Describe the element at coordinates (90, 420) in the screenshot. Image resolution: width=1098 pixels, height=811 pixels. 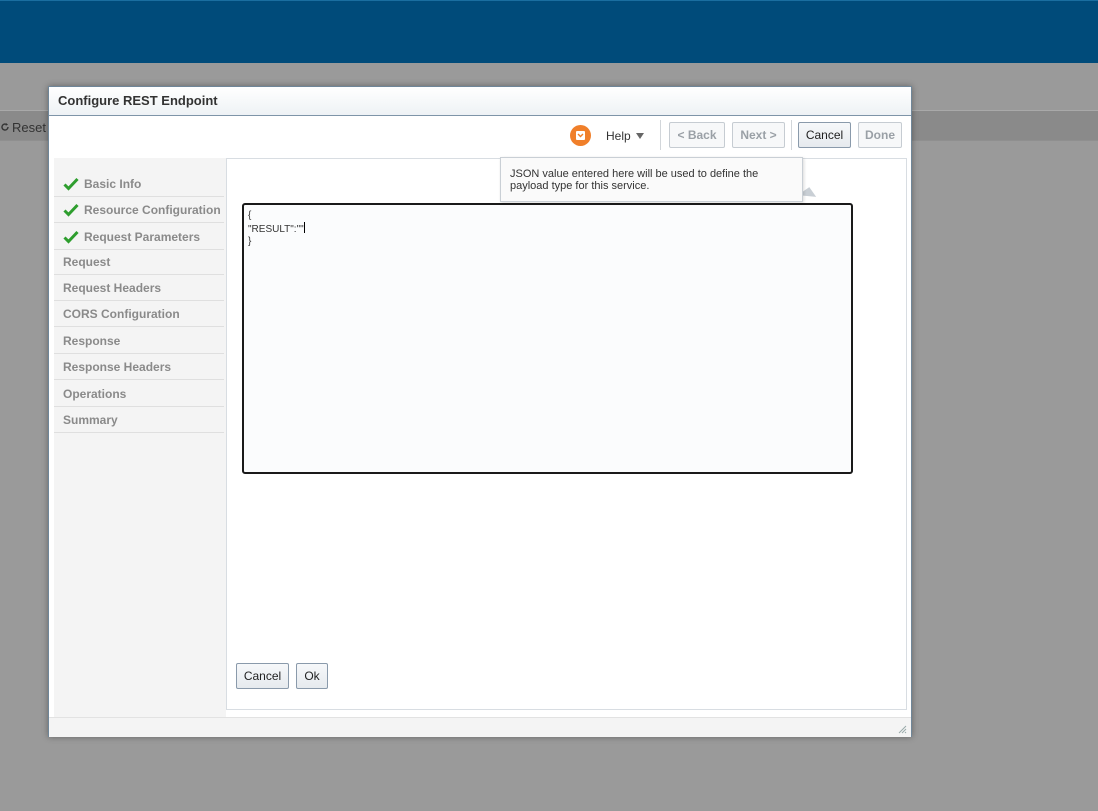
I see `nav-item-label: Summary` at that location.